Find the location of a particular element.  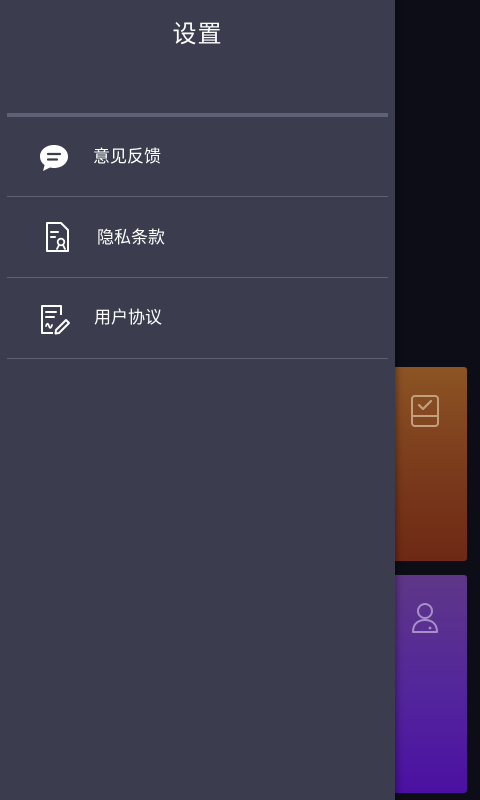

user-icon is located at coordinates (425, 618).